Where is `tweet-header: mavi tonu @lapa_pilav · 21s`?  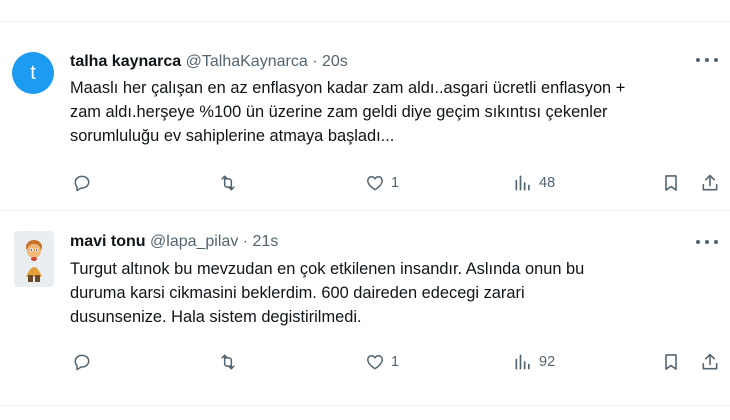 tweet-header: mavi tonu @lapa_pilav · 21s is located at coordinates (174, 242).